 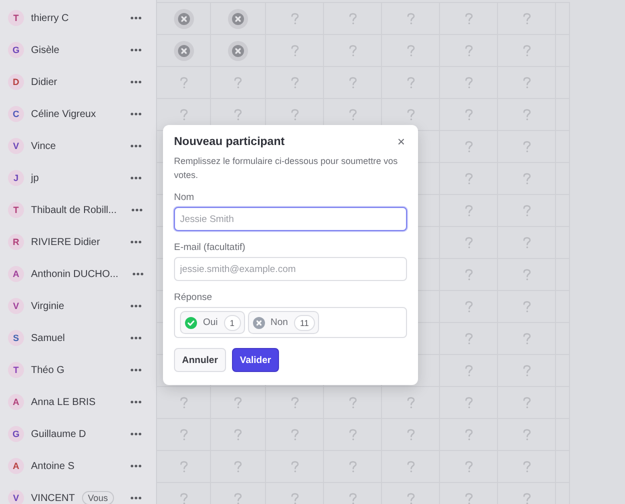 What do you see at coordinates (258, 322) in the screenshot?
I see `cross-icon` at bounding box center [258, 322].